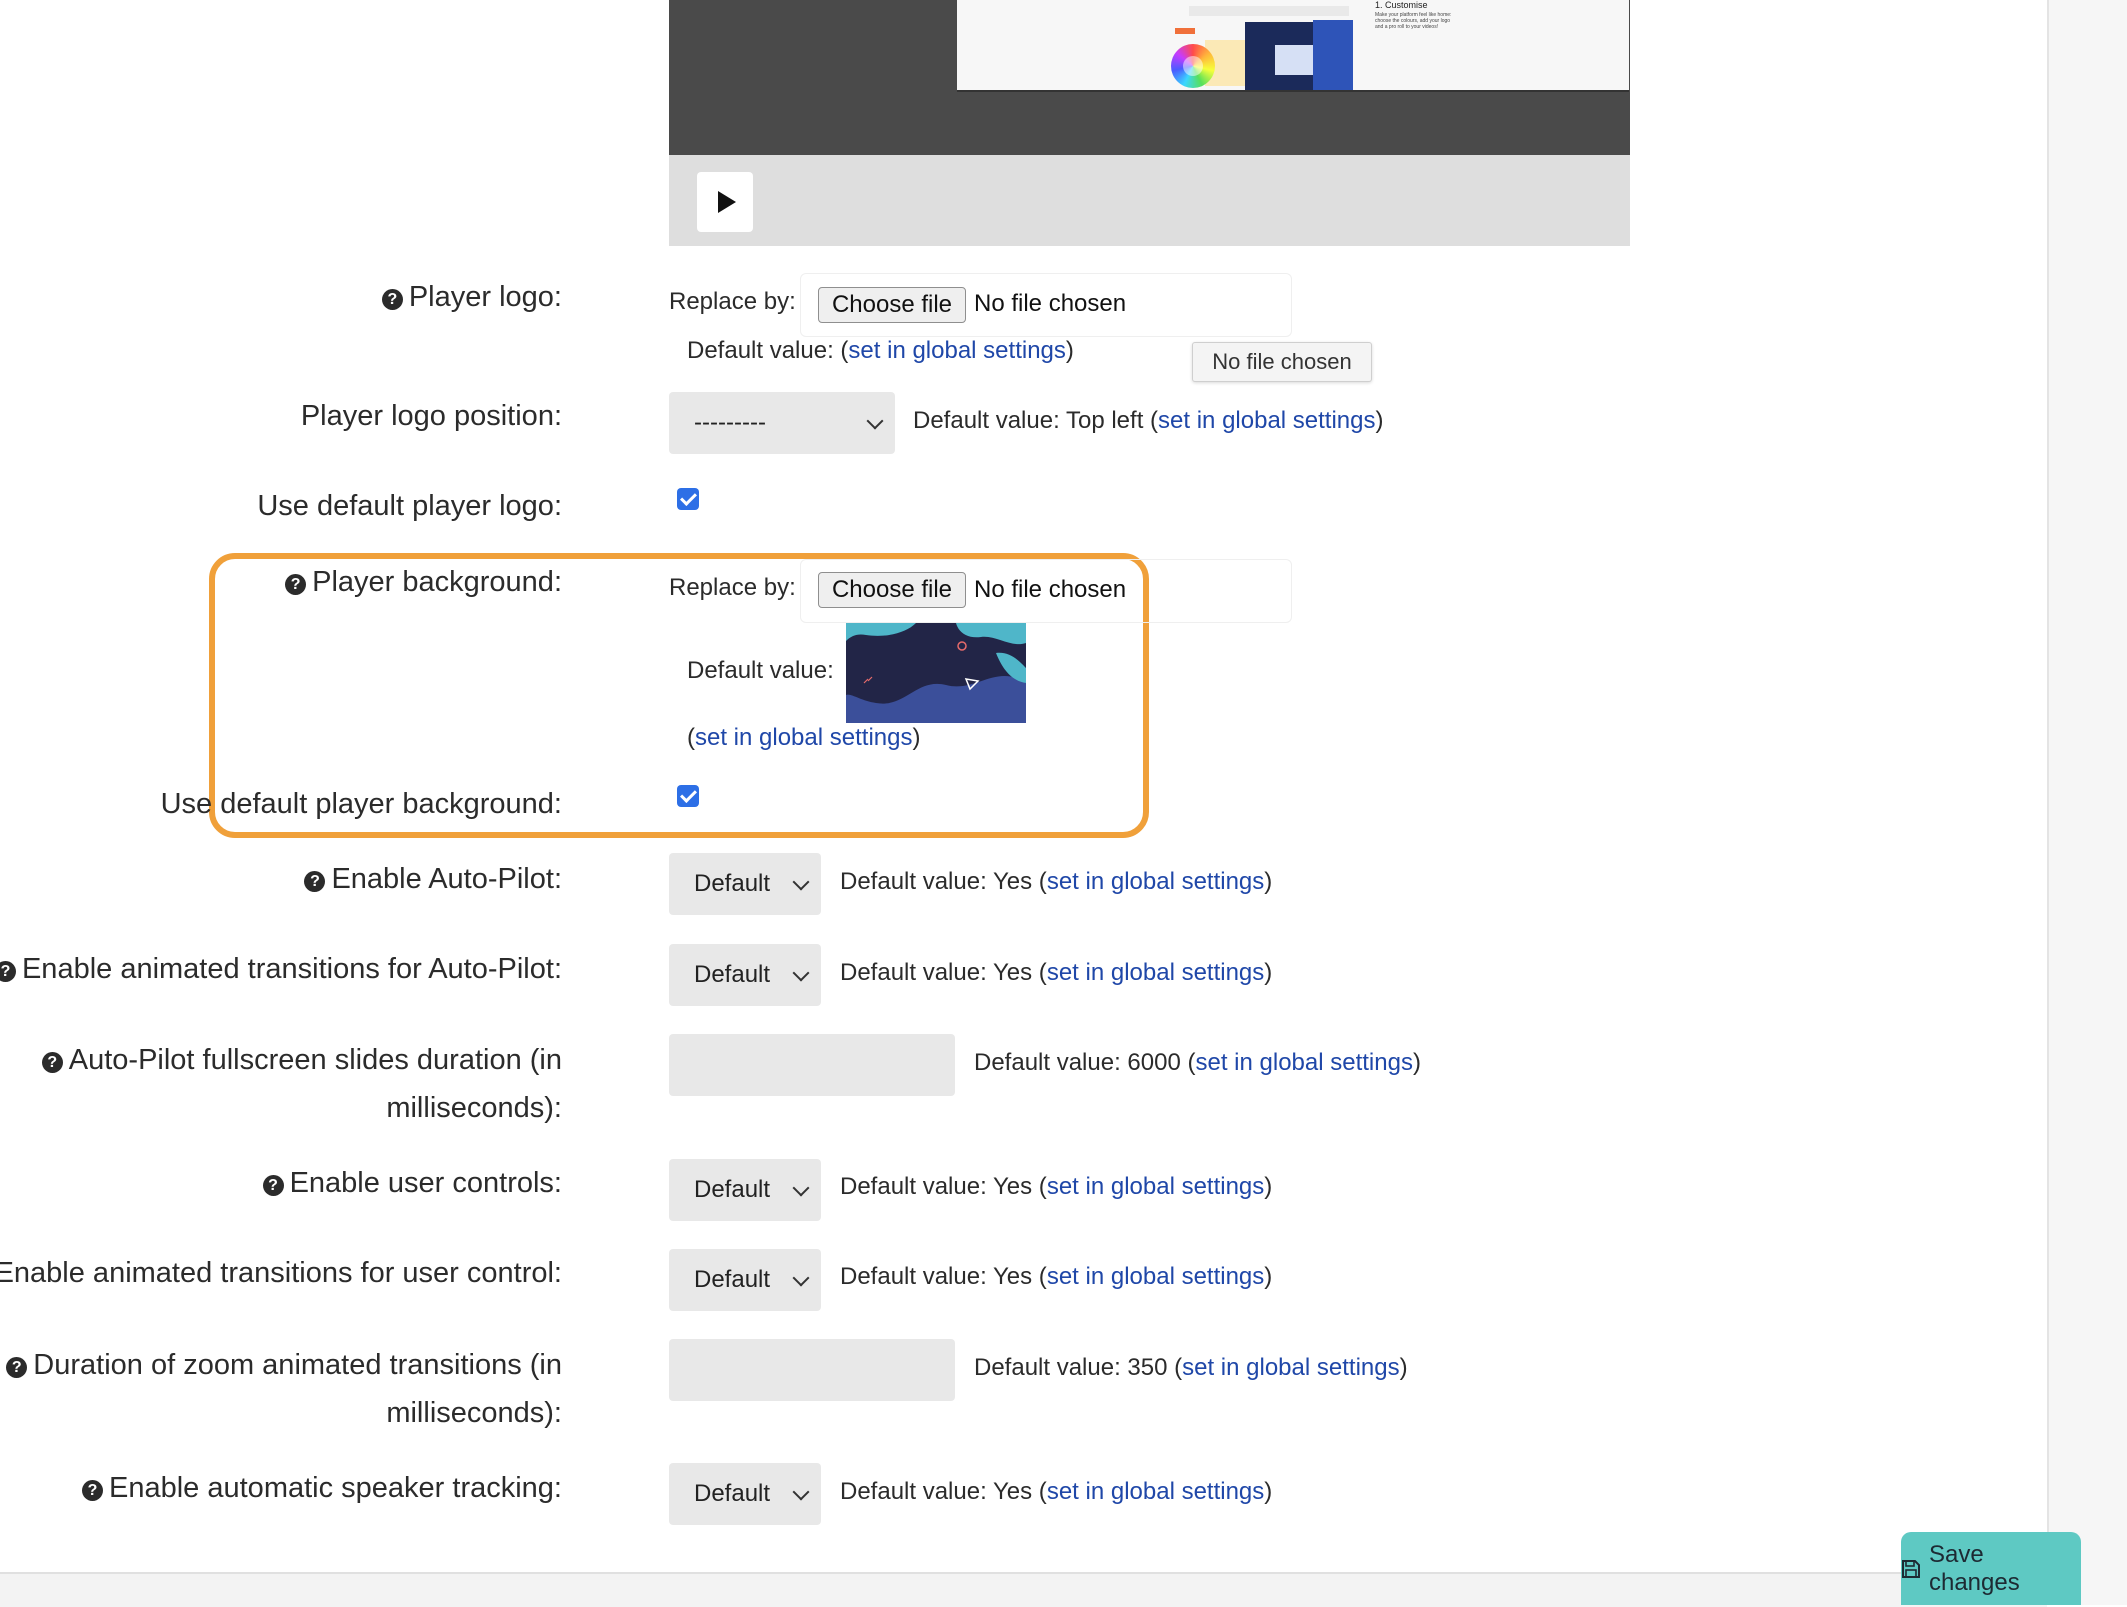 The width and height of the screenshot is (2127, 1607). What do you see at coordinates (760, 670) in the screenshot?
I see `player-background-default-label: Default value:` at bounding box center [760, 670].